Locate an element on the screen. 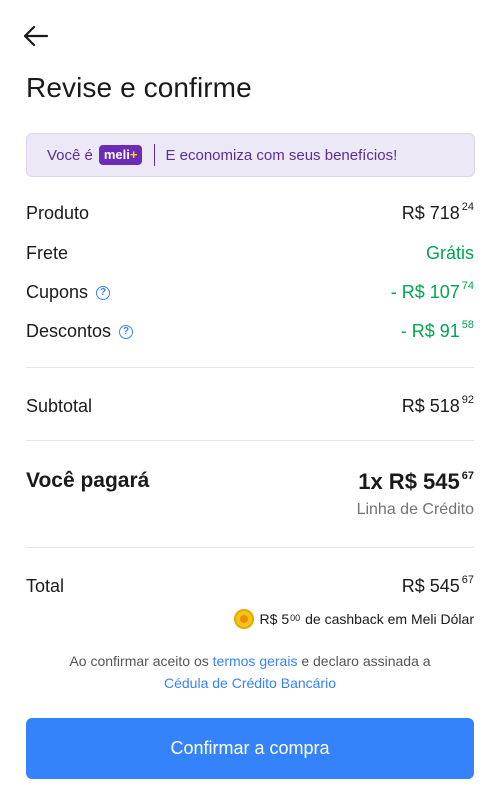  summary-row-descontos: Descontos? - R$ 91 58 is located at coordinates (250, 330).